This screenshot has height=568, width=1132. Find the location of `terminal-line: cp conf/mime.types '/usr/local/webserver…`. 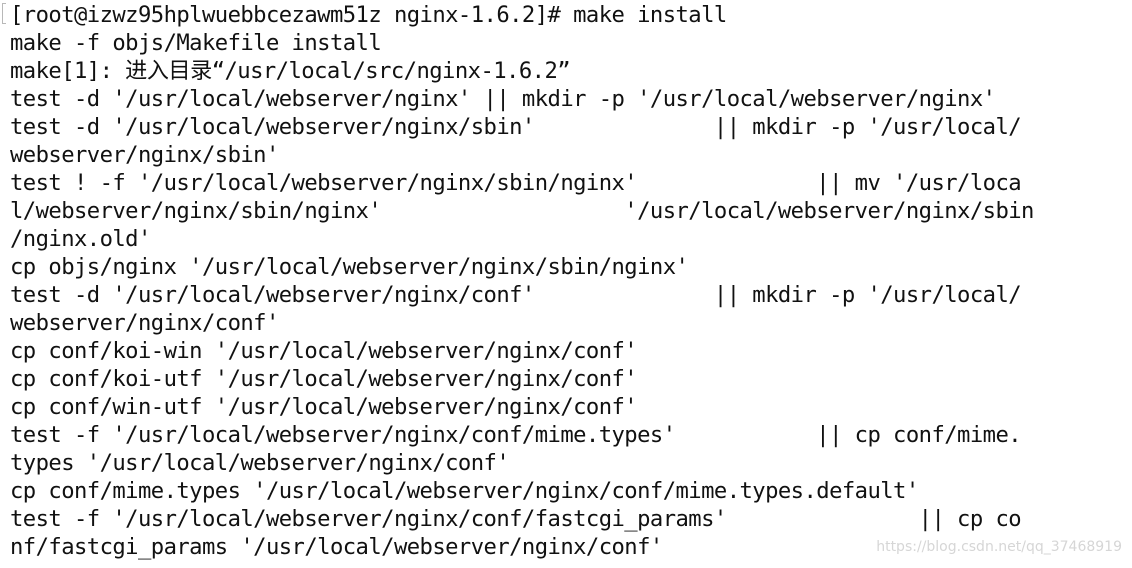

terminal-line: cp conf/mime.types '/usr/local/webserver… is located at coordinates (464, 491).